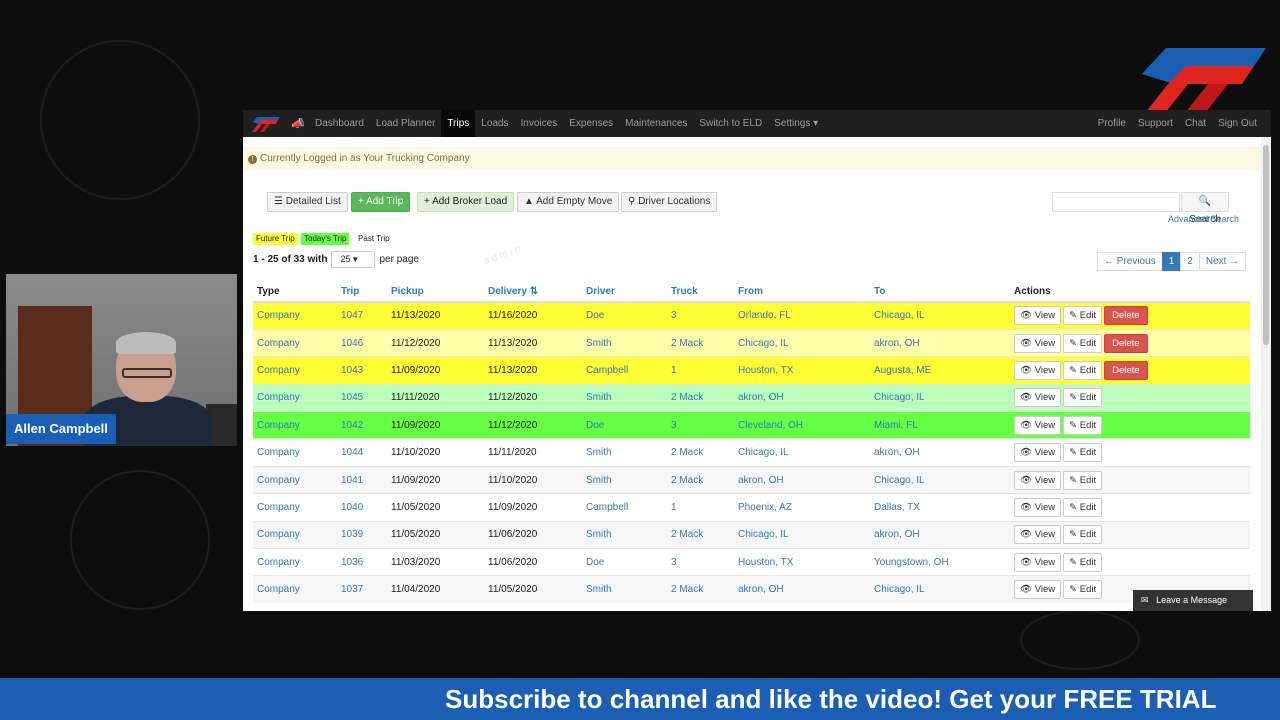 The height and width of the screenshot is (720, 1280). What do you see at coordinates (940, 425) in the screenshot?
I see `cell-to: Miami, FL` at bounding box center [940, 425].